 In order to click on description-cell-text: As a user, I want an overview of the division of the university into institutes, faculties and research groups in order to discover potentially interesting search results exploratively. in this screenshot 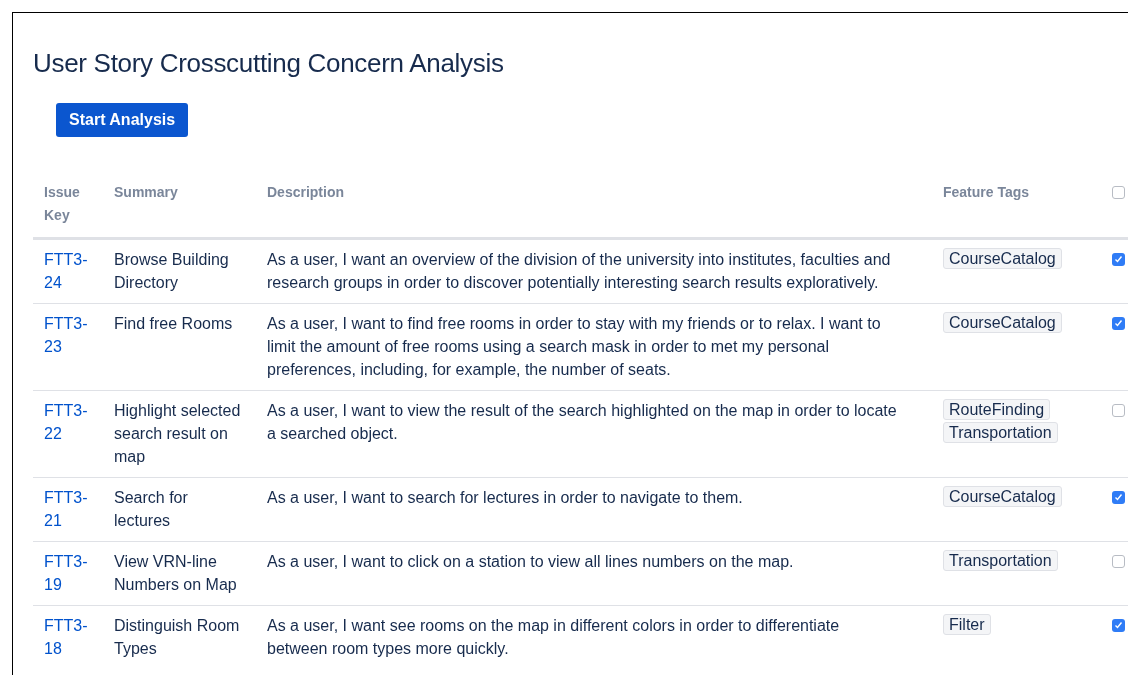, I will do `click(579, 271)`.